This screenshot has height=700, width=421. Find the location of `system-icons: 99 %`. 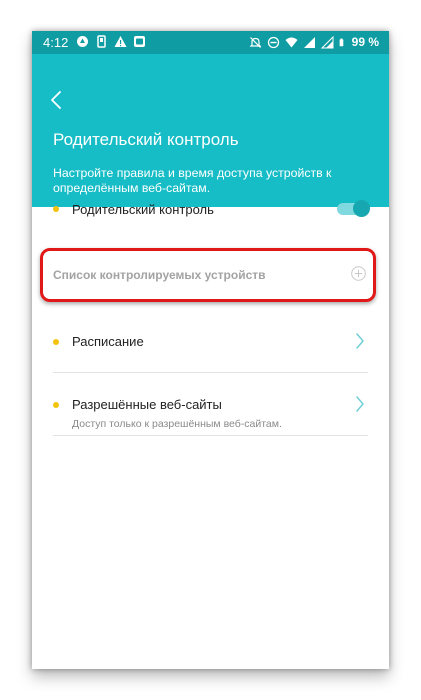

system-icons: 99 % is located at coordinates (314, 42).